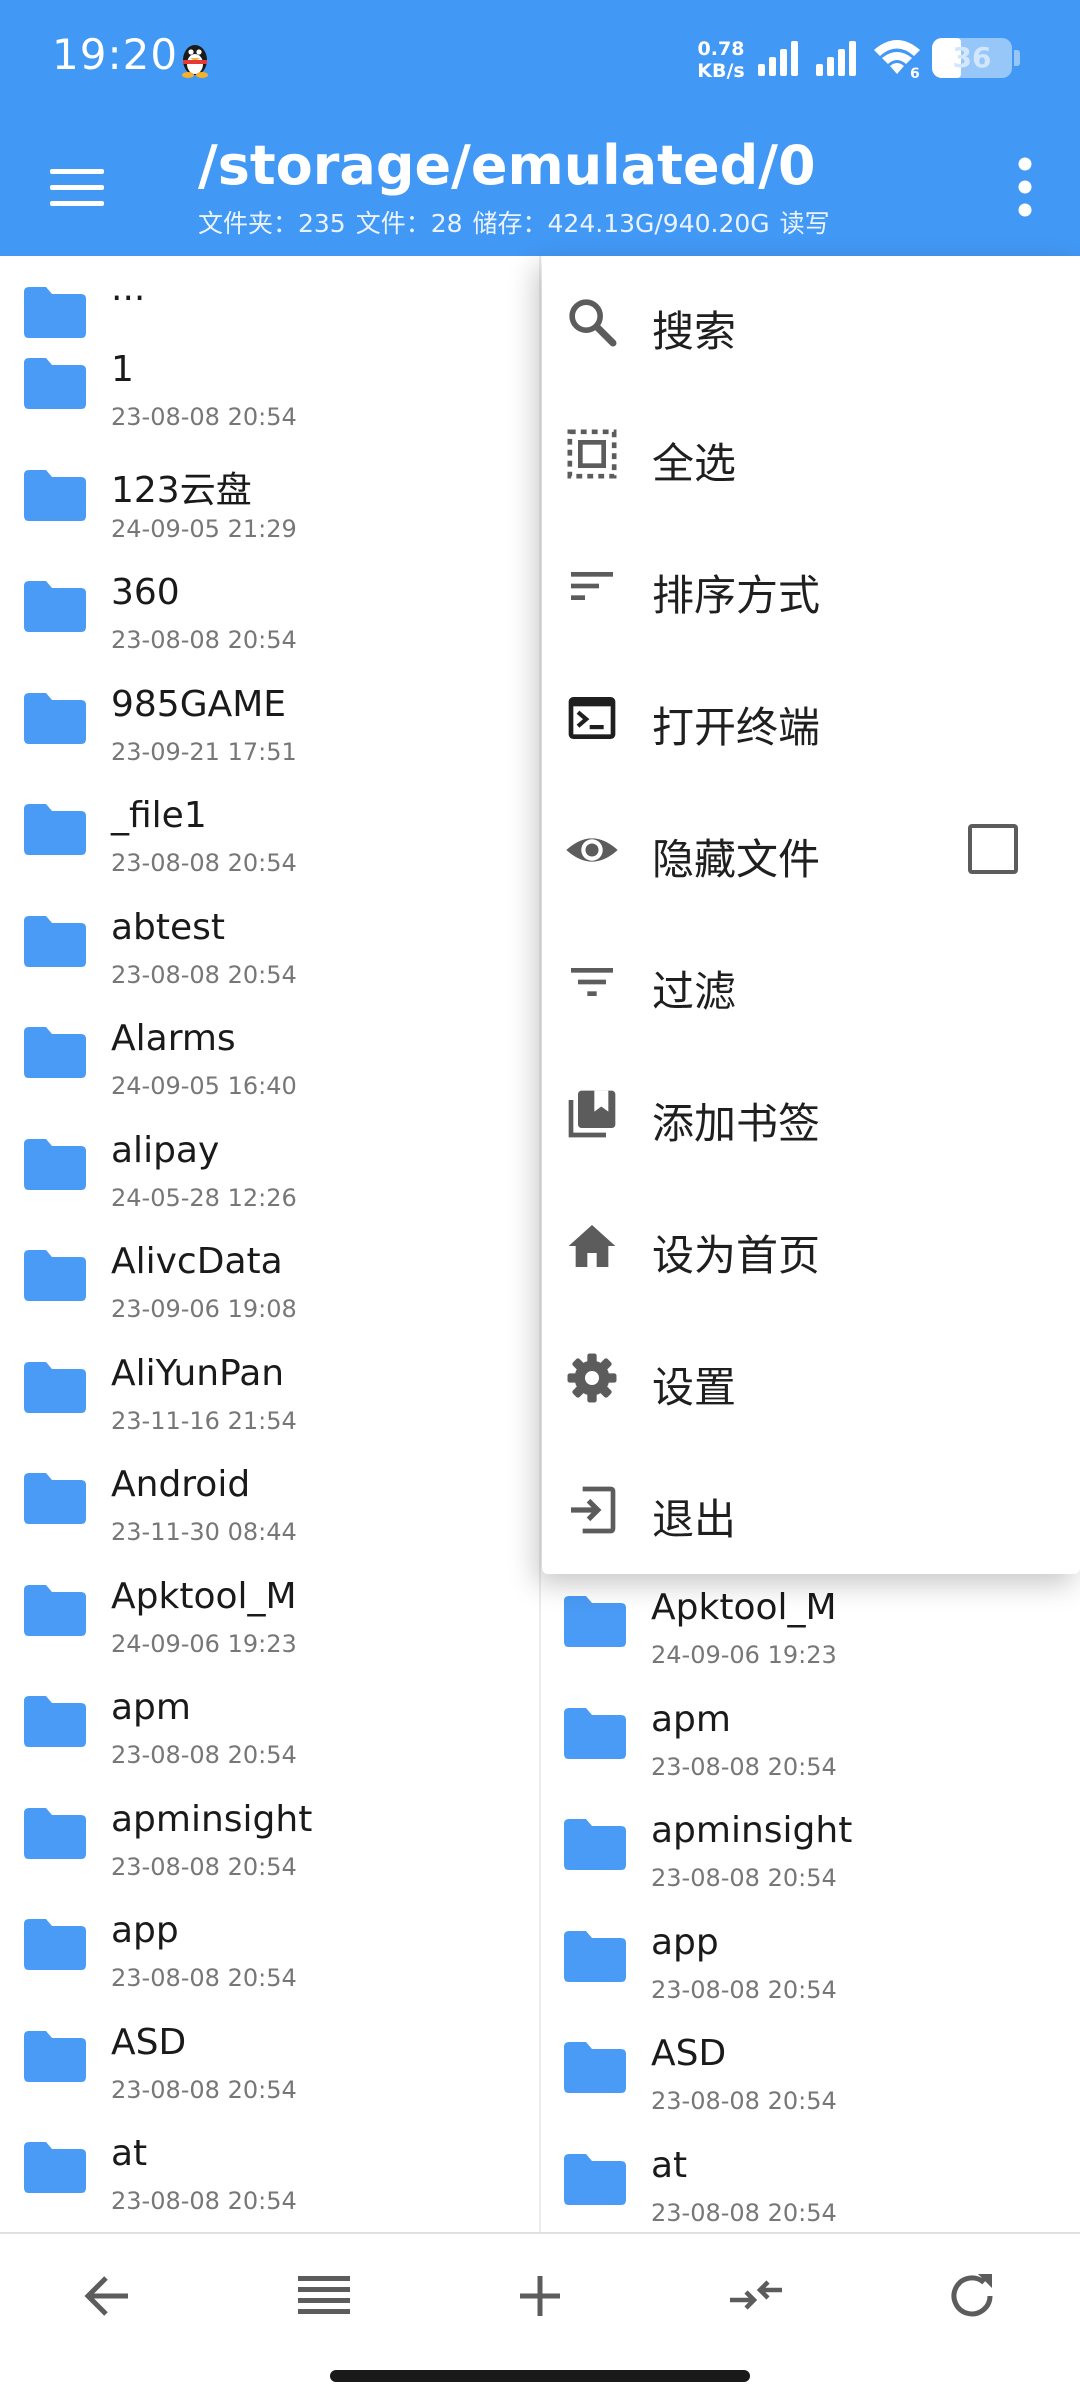 The height and width of the screenshot is (2400, 1080). Describe the element at coordinates (270, 1497) in the screenshot. I see `folder-row: Android 23-11-30 08:44` at that location.